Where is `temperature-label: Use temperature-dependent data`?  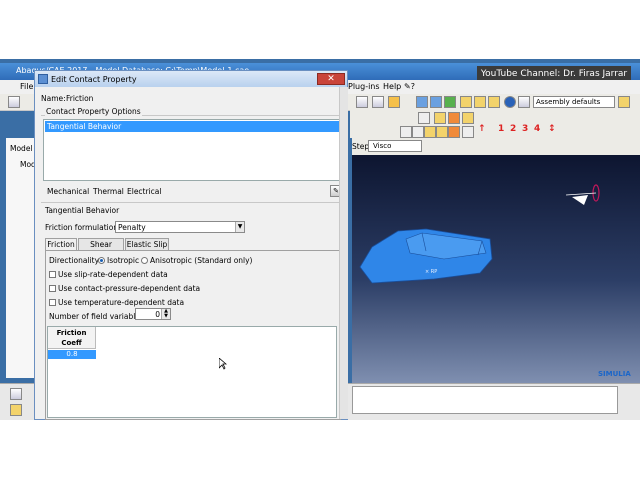
temperature-label: Use temperature-dependent data is located at coordinates (121, 302).